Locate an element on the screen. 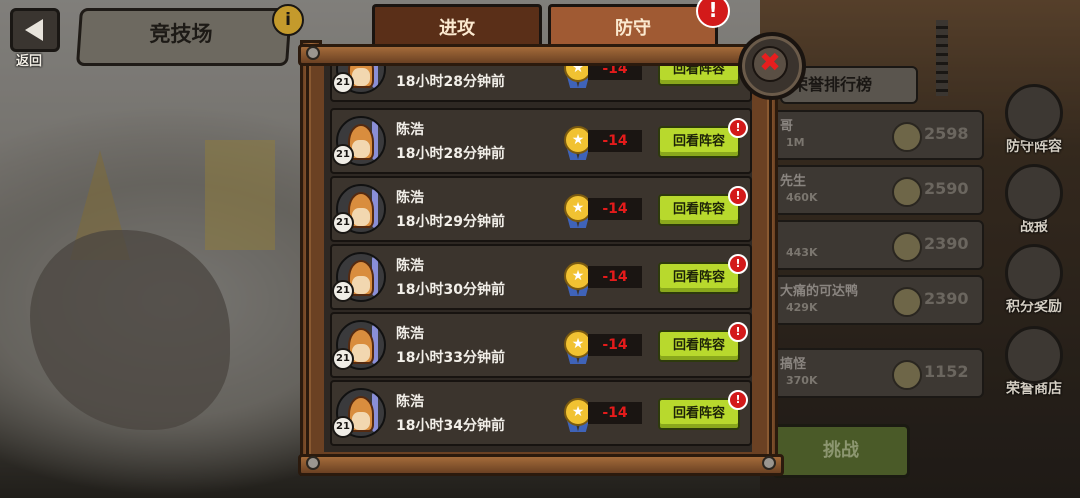 The image size is (1080, 498). castle-decoration is located at coordinates (240, 195).